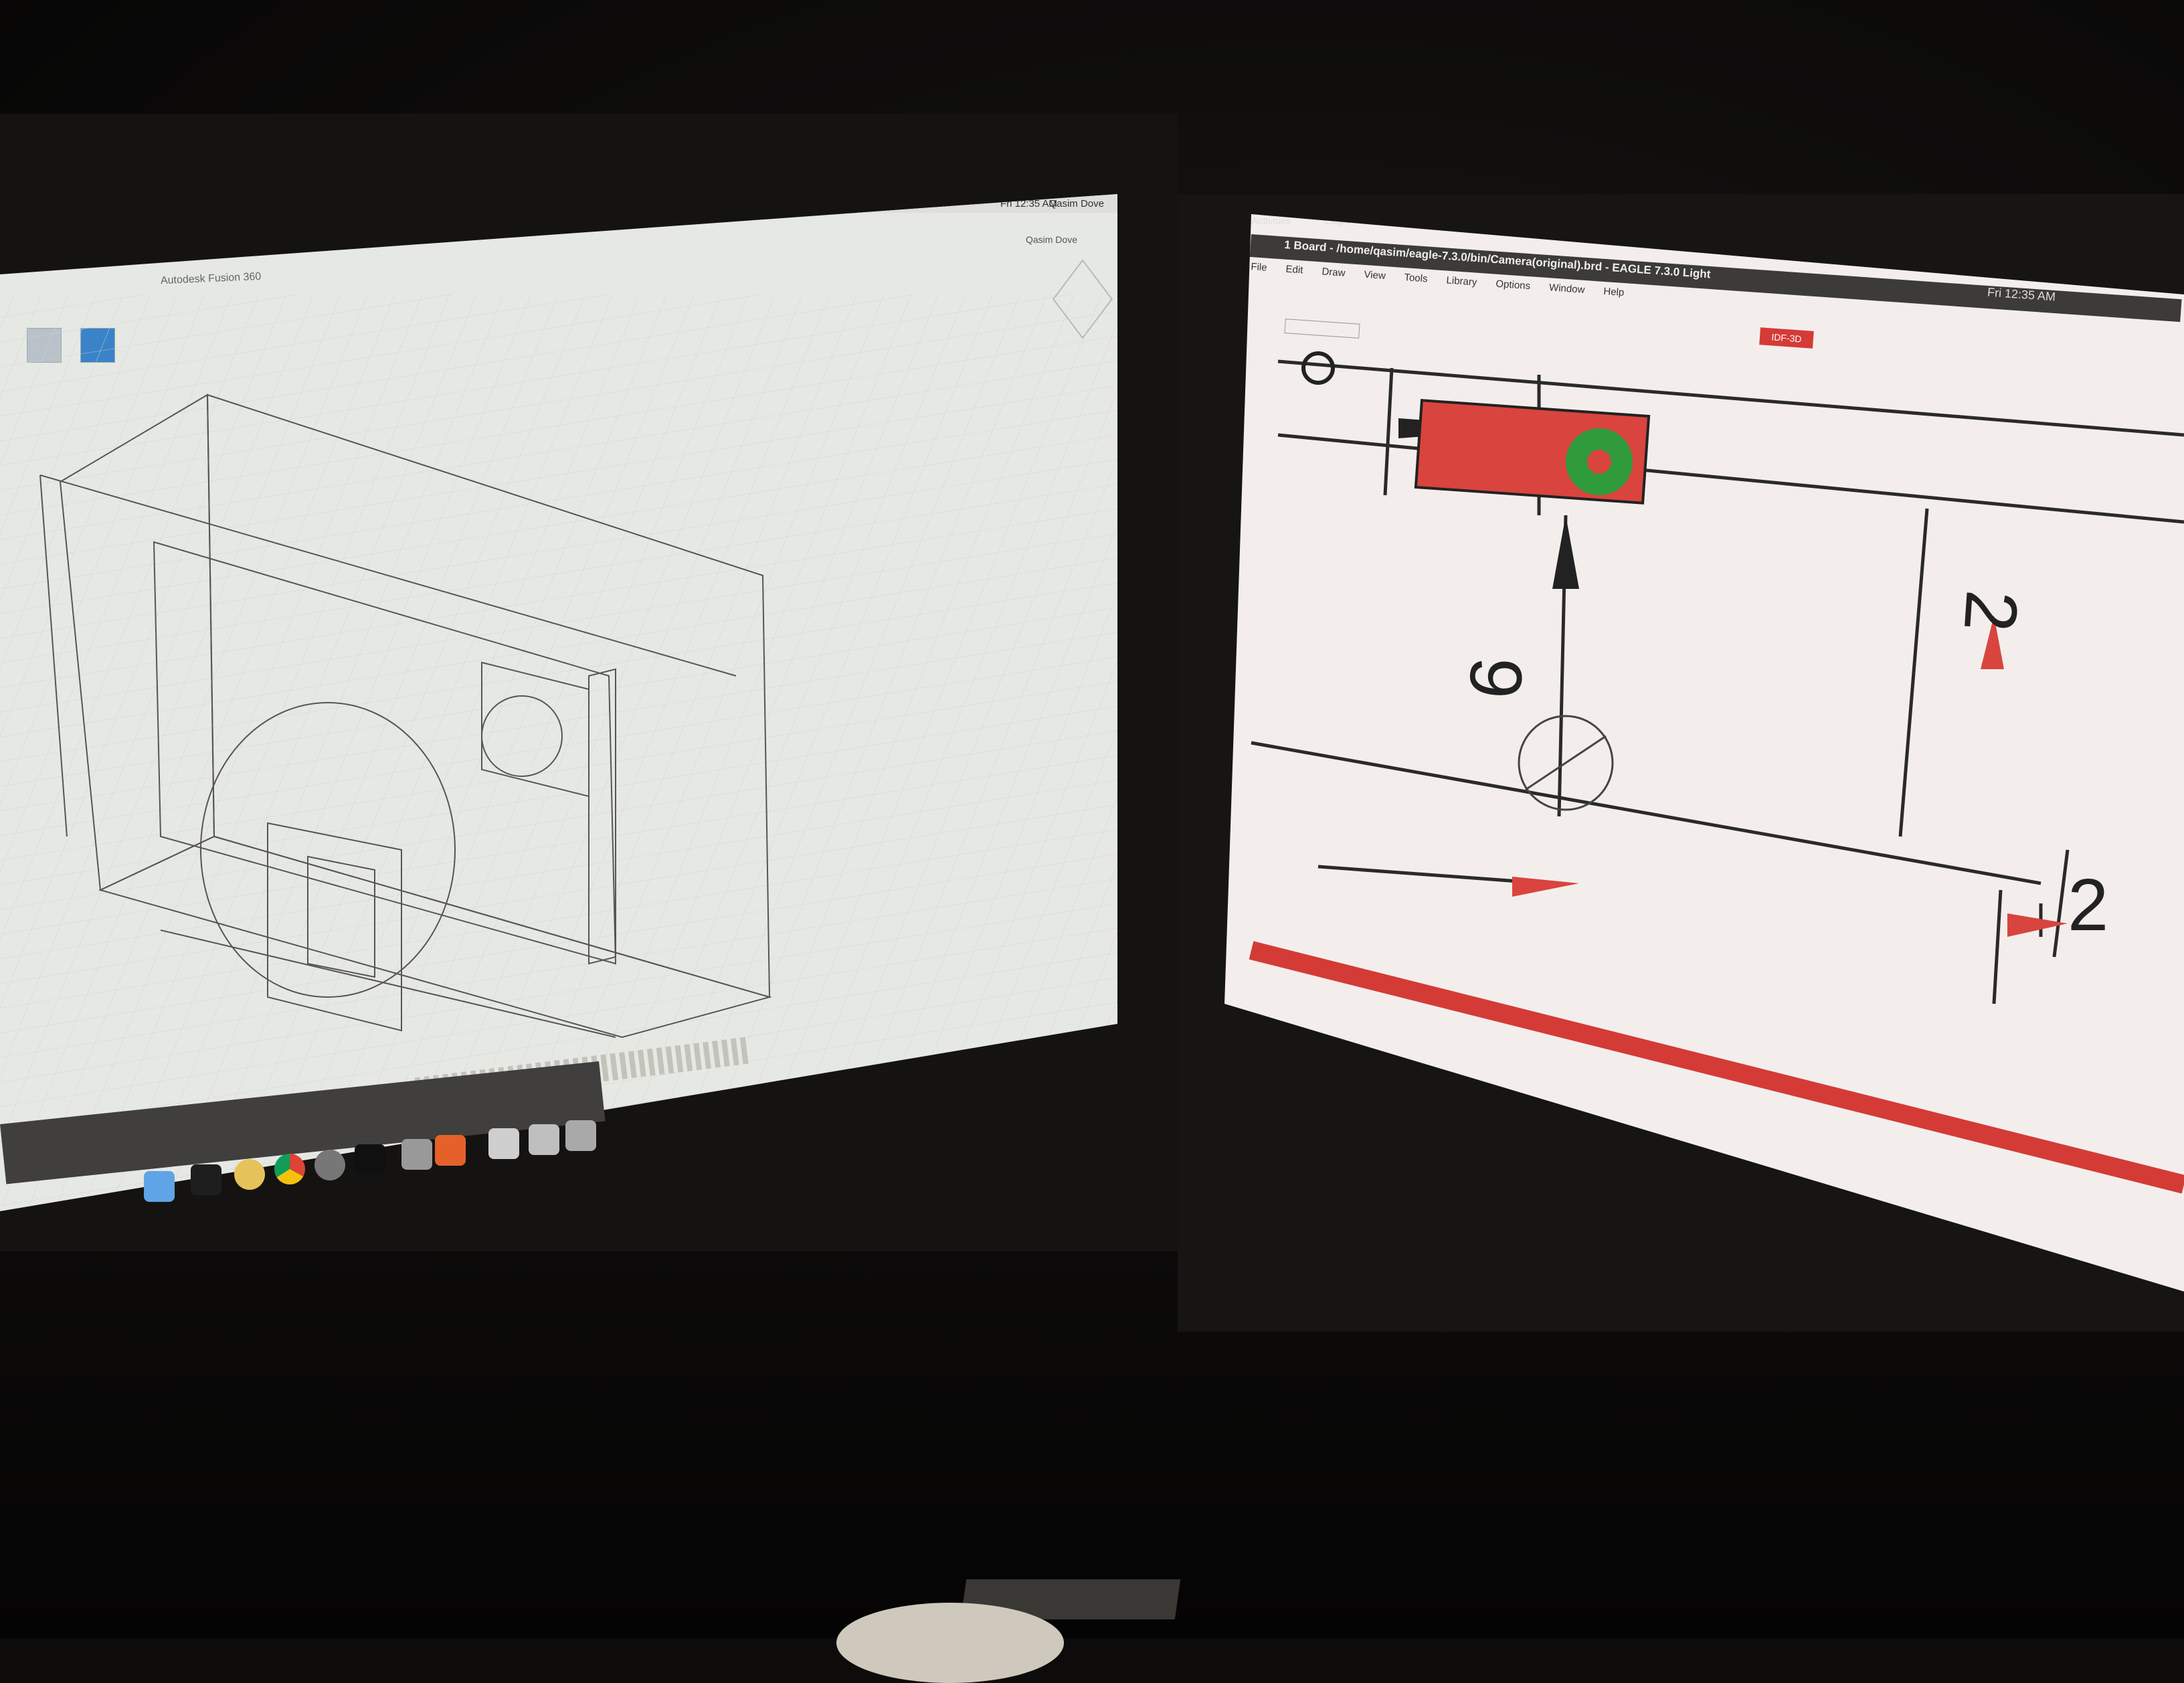  What do you see at coordinates (289, 1169) in the screenshot?
I see `chrome-icon` at bounding box center [289, 1169].